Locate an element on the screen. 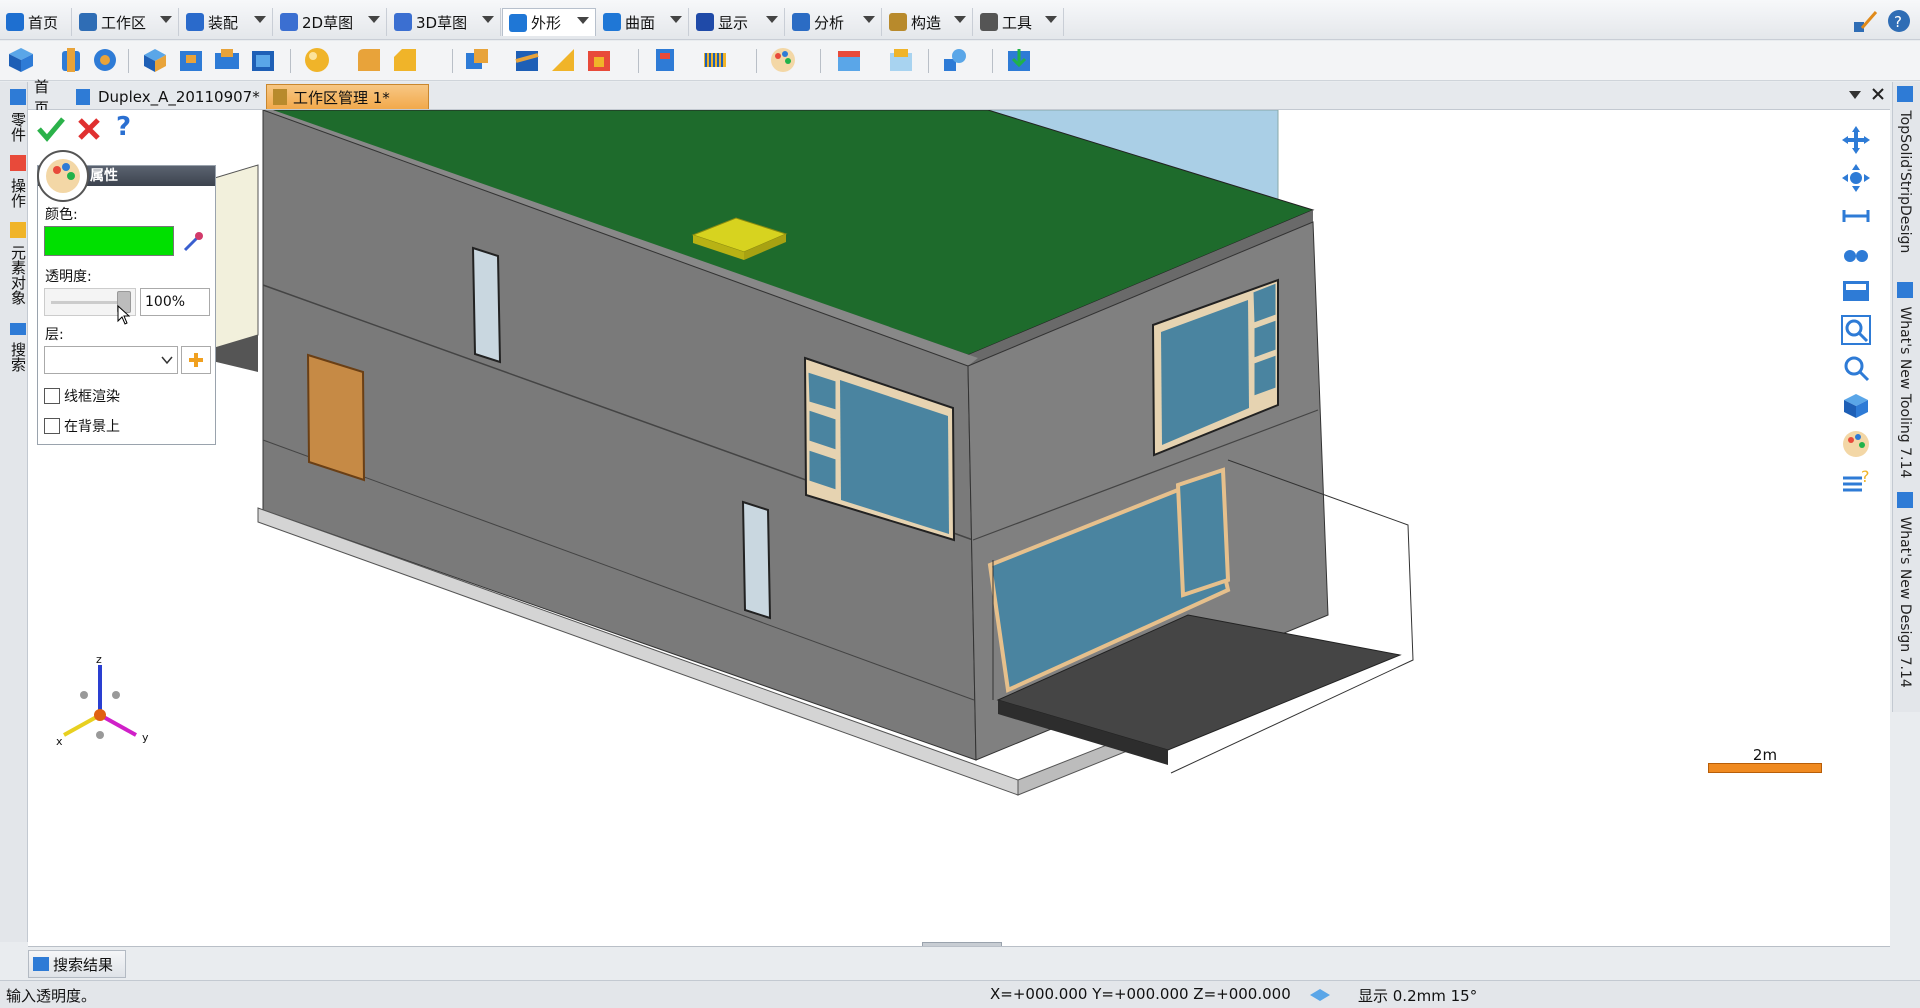 The image size is (1920, 1008). pan-icon is located at coordinates (1856, 140).